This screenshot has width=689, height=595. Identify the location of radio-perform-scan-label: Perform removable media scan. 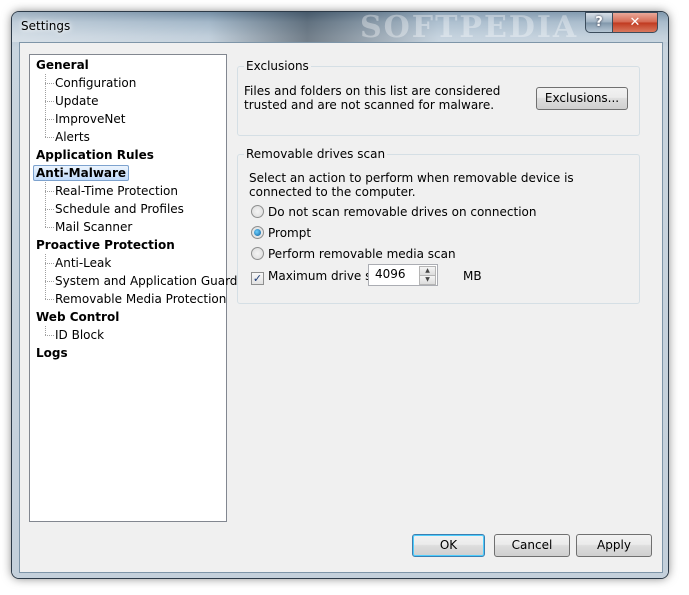
(362, 254).